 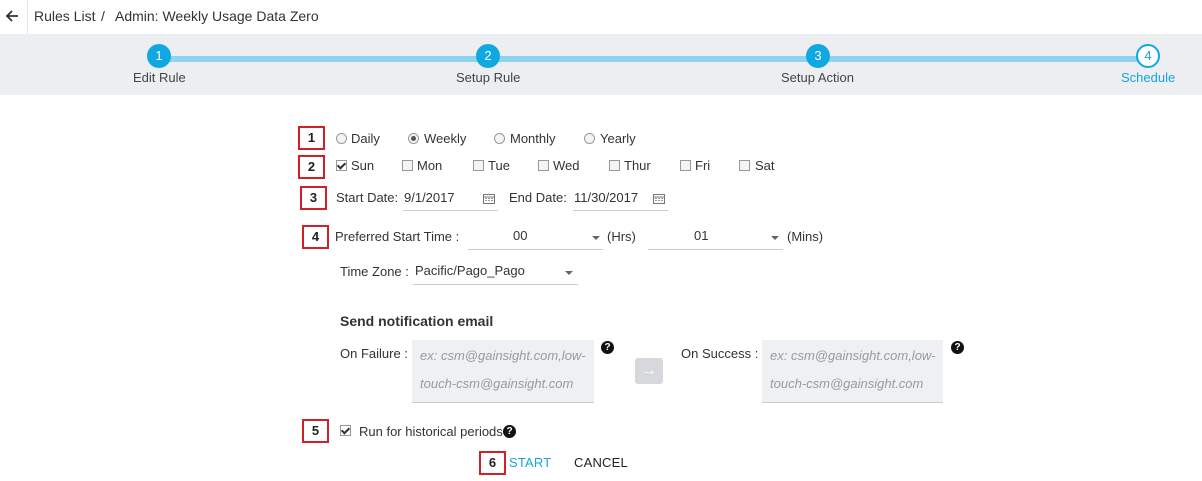 What do you see at coordinates (159, 56) in the screenshot?
I see `step-1-circle: 1` at bounding box center [159, 56].